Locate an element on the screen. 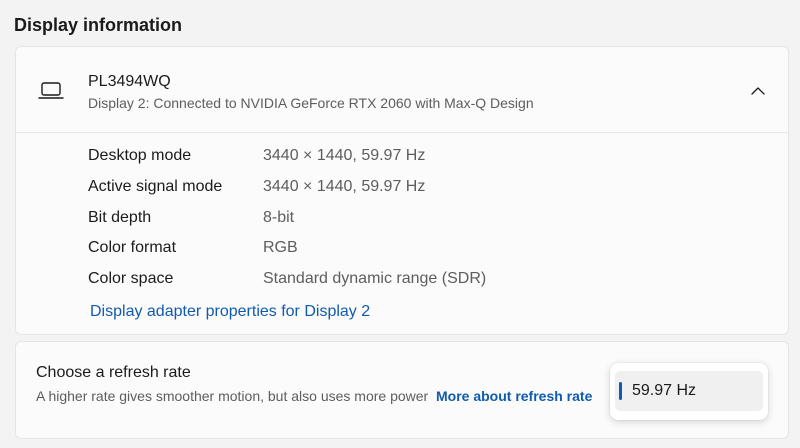 The width and height of the screenshot is (800, 448). refresh-rate-title: Choose a refresh rate is located at coordinates (113, 372).